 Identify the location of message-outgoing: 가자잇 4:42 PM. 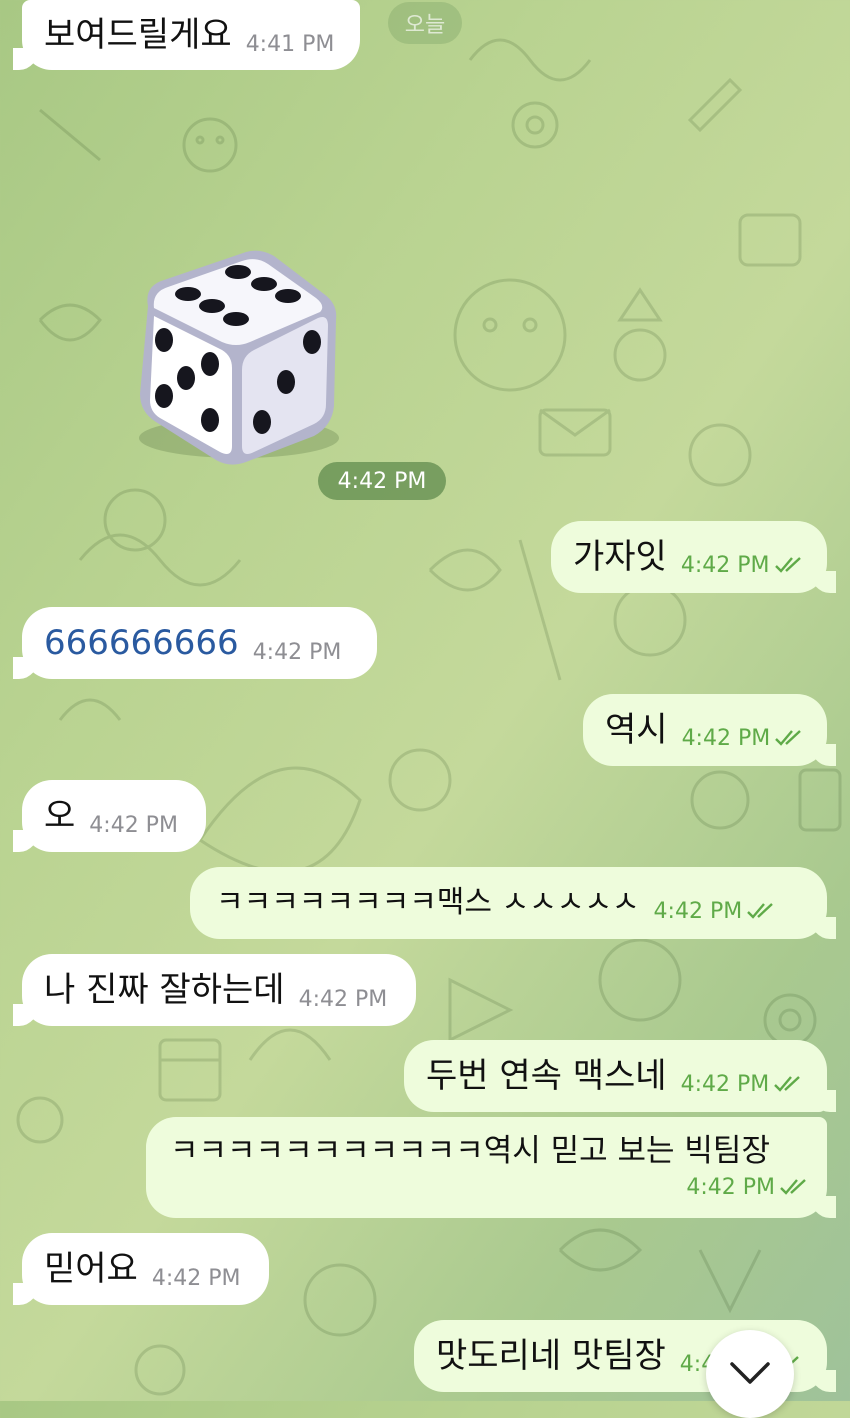
(693, 557).